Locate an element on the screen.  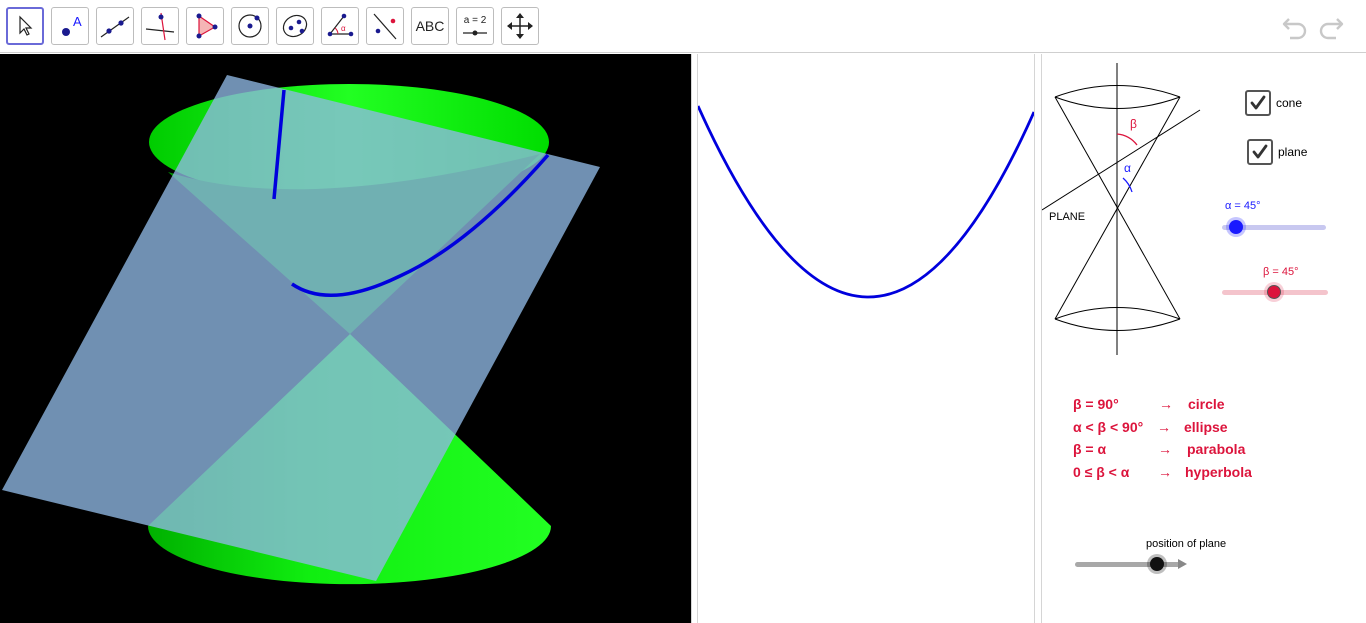
perpendicular-line-icon is located at coordinates (160, 26).